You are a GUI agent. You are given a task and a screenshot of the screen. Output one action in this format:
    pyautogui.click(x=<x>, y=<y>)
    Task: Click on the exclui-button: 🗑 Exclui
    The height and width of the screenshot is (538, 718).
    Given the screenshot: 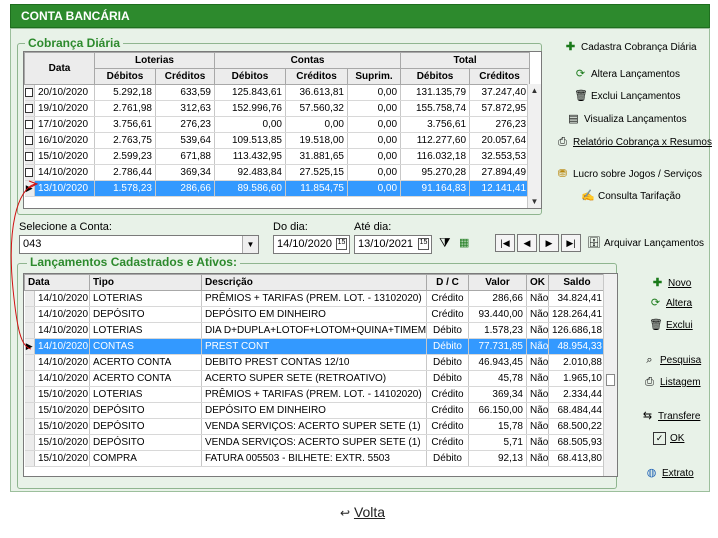 What is the action you would take?
    pyautogui.click(x=671, y=325)
    